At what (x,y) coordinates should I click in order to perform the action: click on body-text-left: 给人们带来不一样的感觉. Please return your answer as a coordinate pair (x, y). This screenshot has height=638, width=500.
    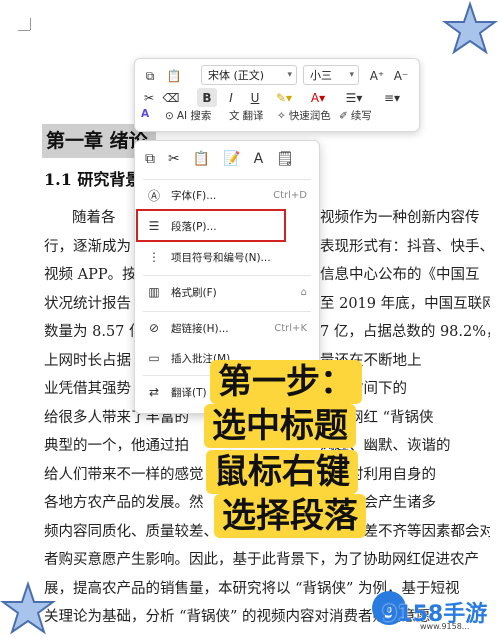
    Looking at the image, I should click on (124, 474).